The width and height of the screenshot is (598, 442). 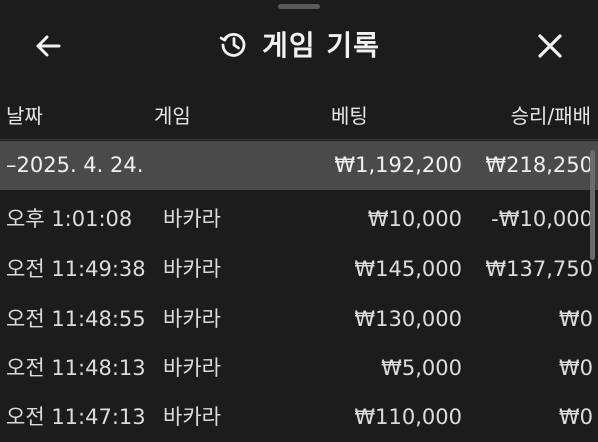 What do you see at coordinates (299, 165) in the screenshot?
I see `date-group-row: –2025. 4. 24. ₩1,192,200 ₩218,250` at bounding box center [299, 165].